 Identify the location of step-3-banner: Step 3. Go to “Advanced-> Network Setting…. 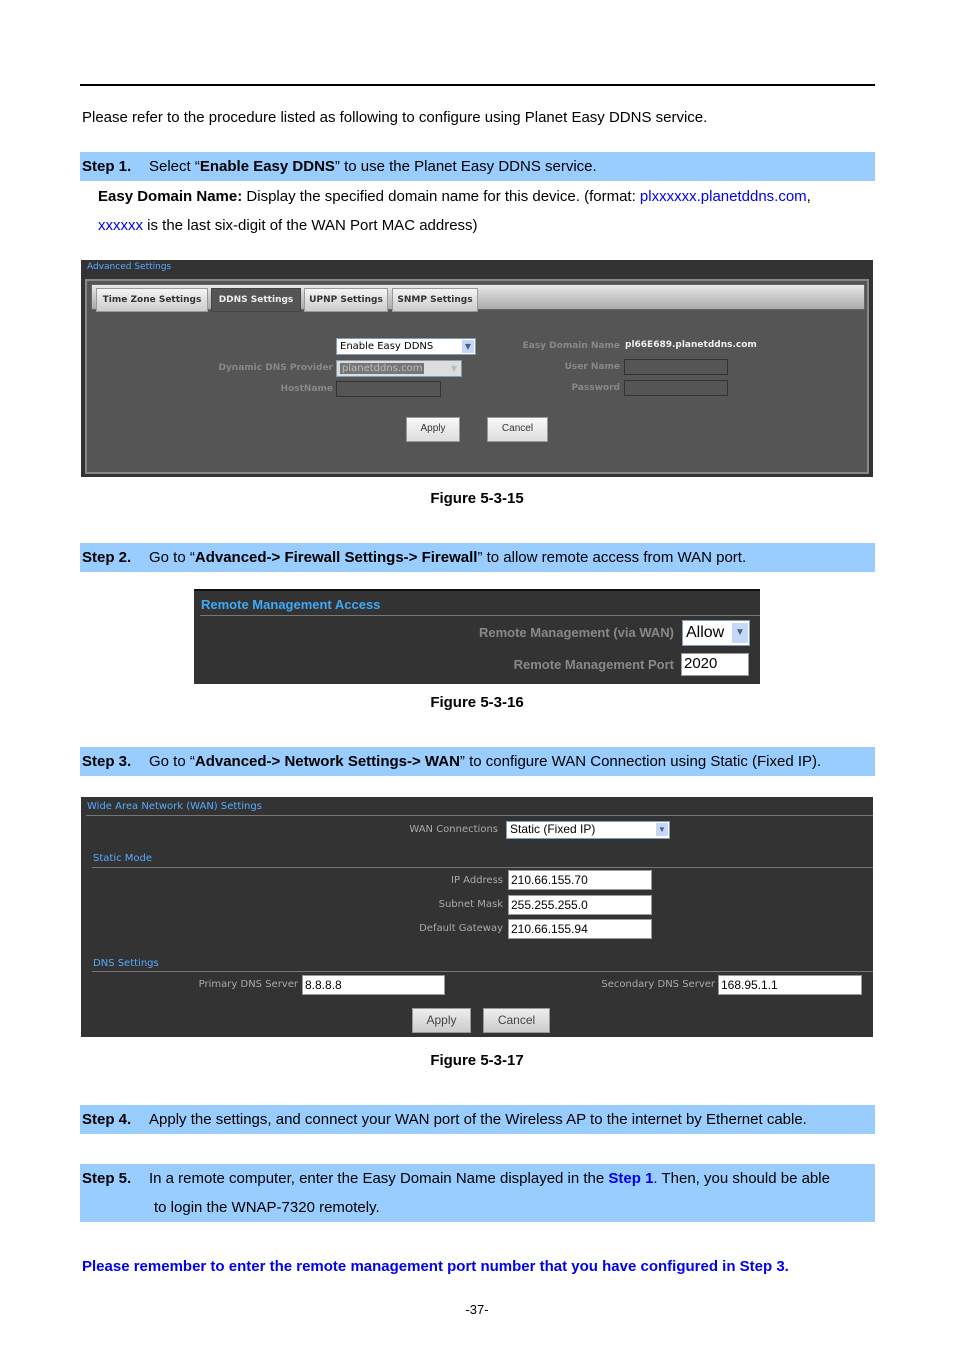
(477, 761).